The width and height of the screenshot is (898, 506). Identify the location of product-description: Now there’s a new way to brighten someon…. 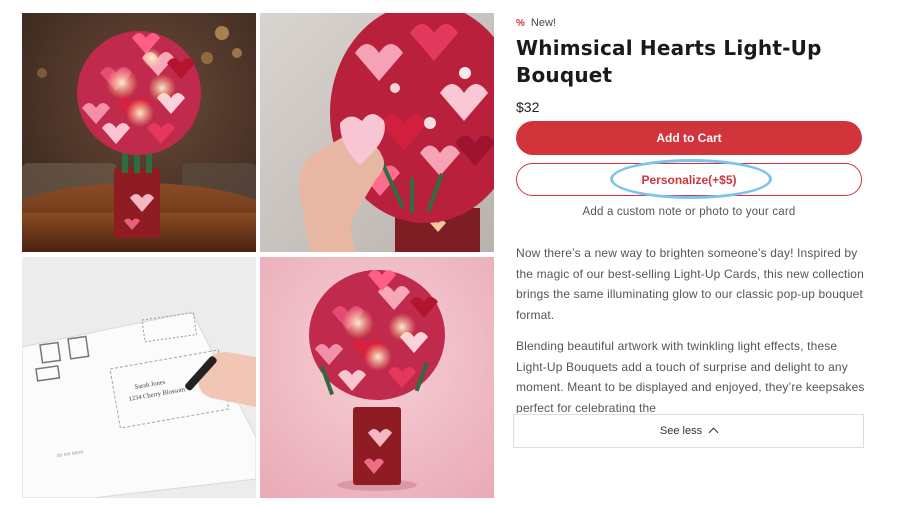
(691, 328).